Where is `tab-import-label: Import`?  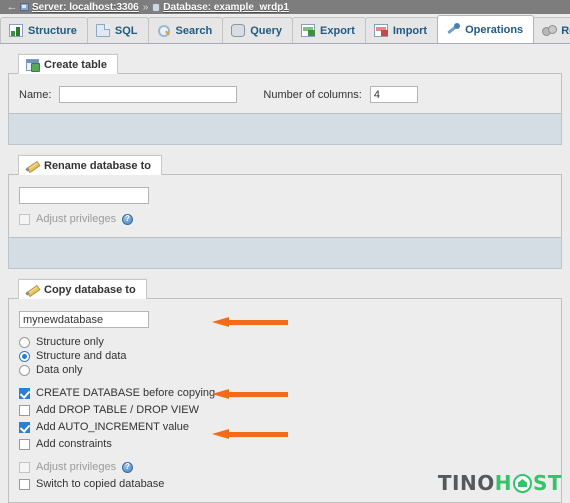 tab-import-label: Import is located at coordinates (410, 30).